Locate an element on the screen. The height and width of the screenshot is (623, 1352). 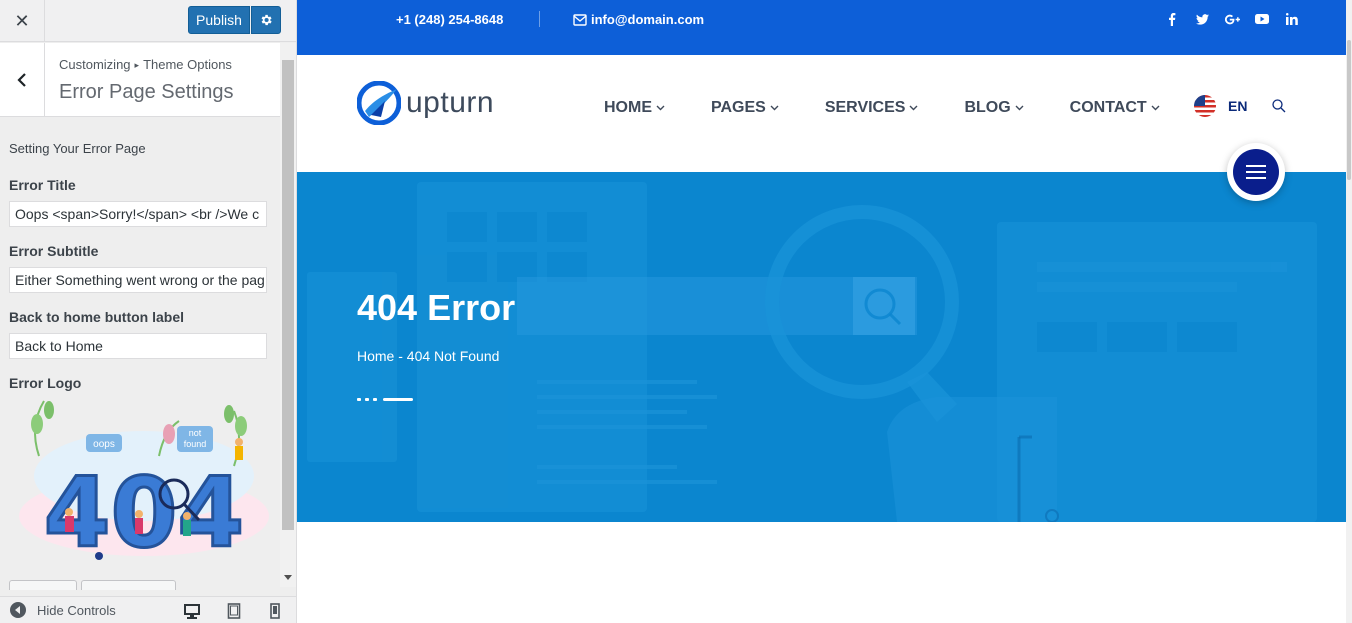
hide-controls-label: Hide Controls is located at coordinates (76, 610).